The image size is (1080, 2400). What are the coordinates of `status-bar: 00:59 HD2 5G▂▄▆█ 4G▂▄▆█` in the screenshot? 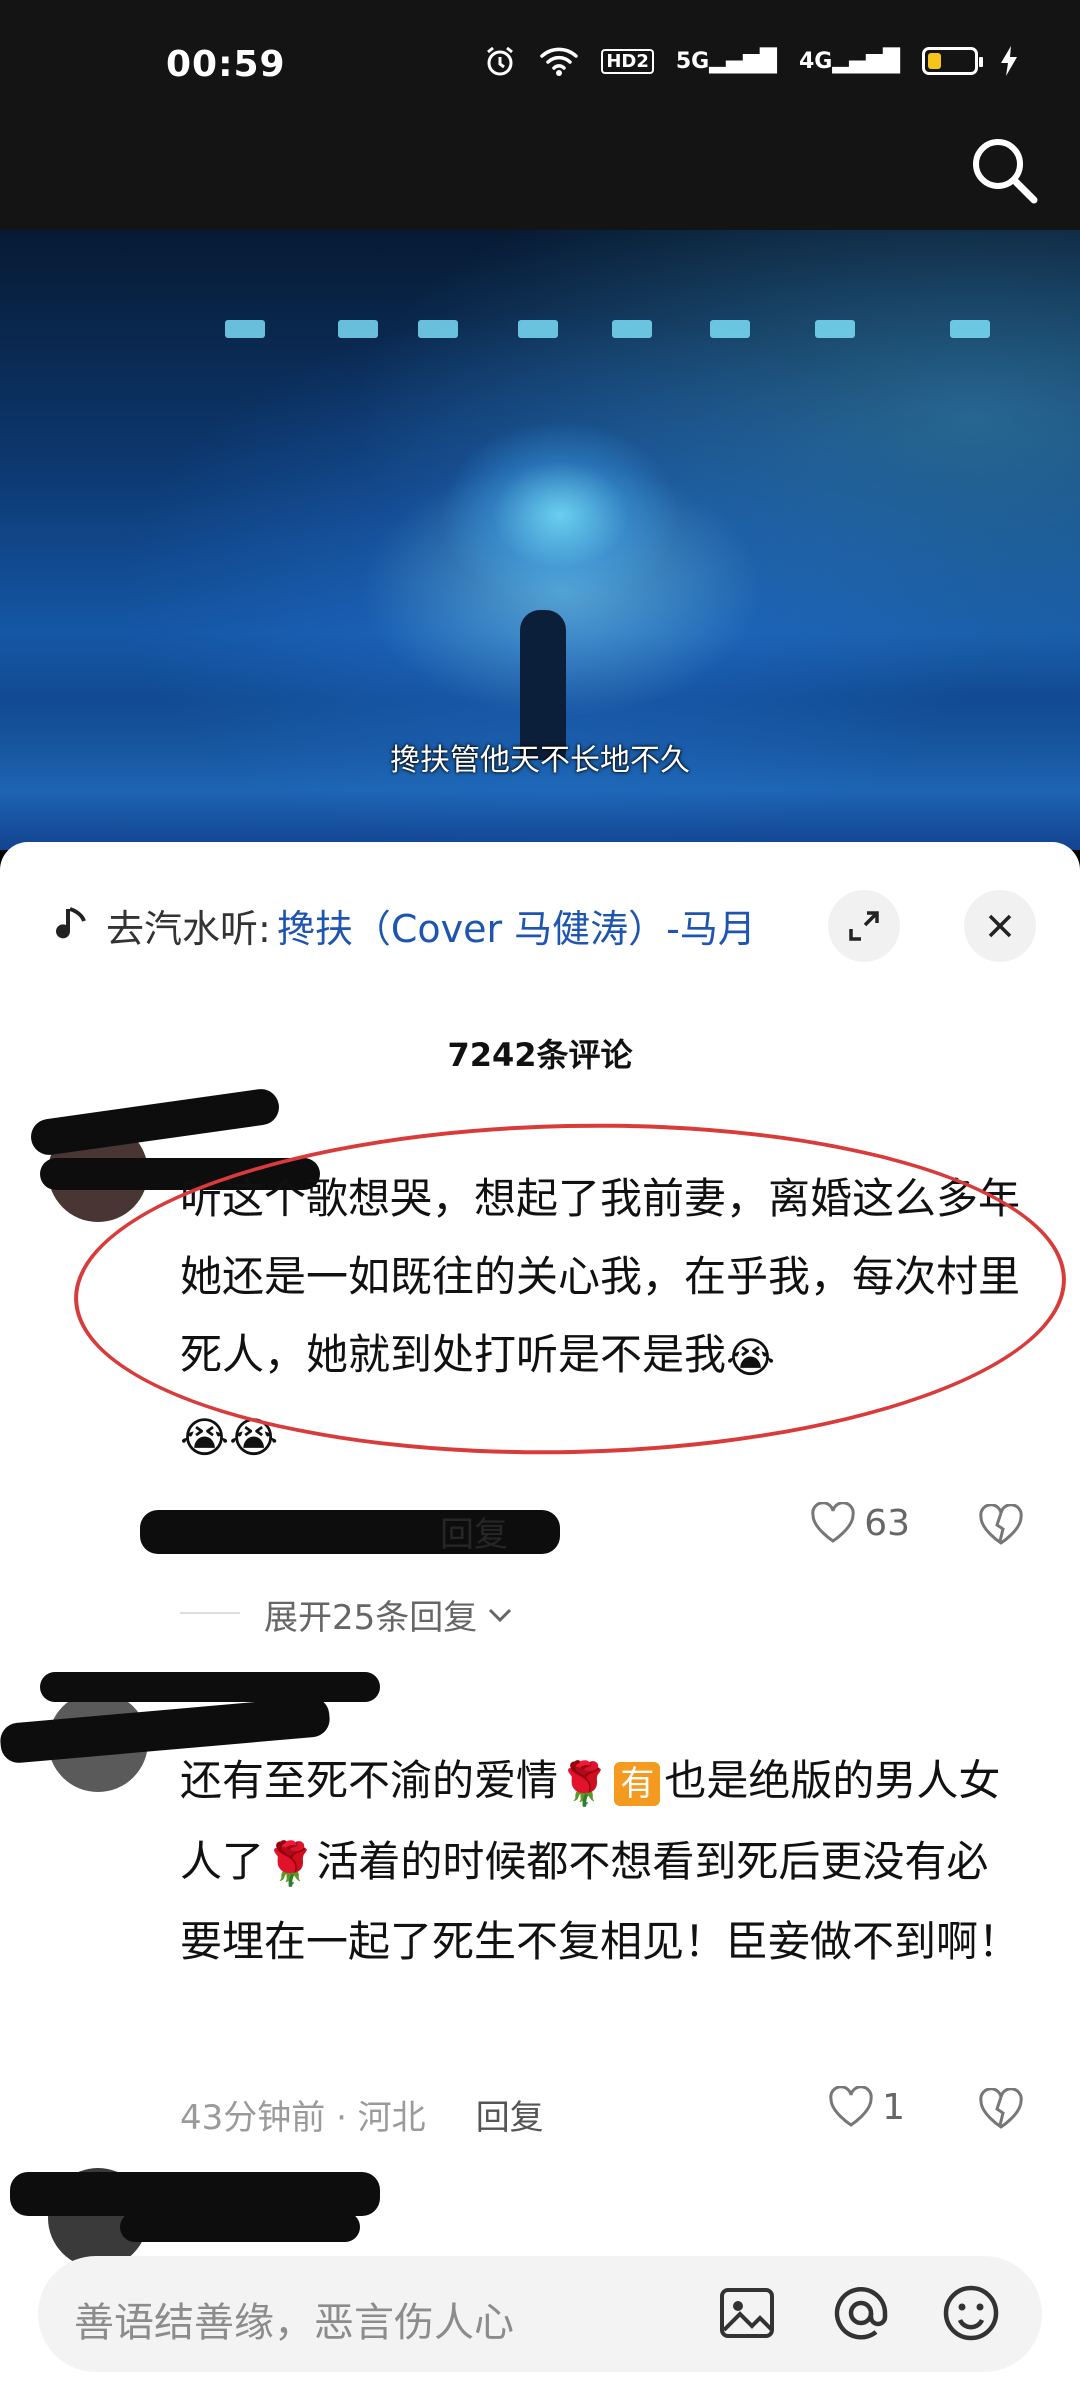 It's located at (540, 55).